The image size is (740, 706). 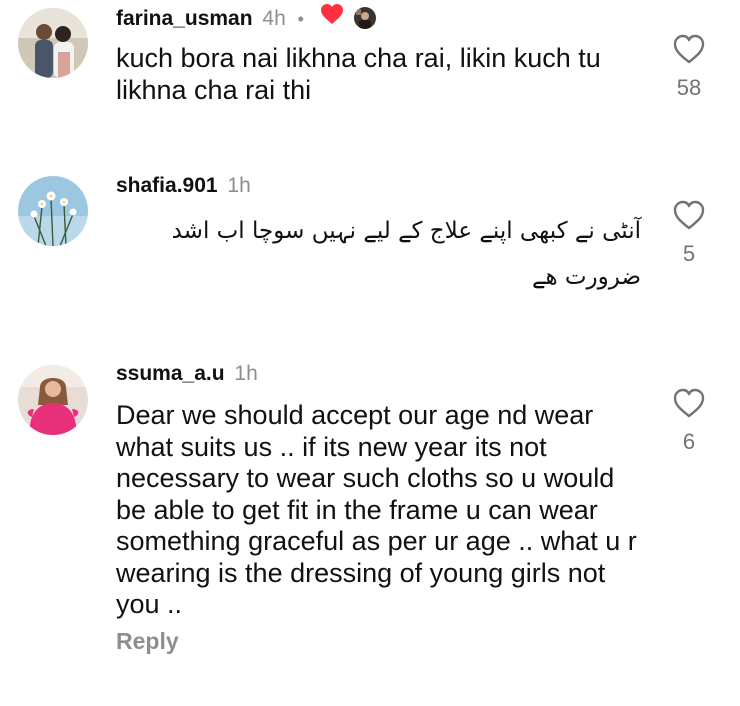 I want to click on timestamp: 4h, so click(x=274, y=19).